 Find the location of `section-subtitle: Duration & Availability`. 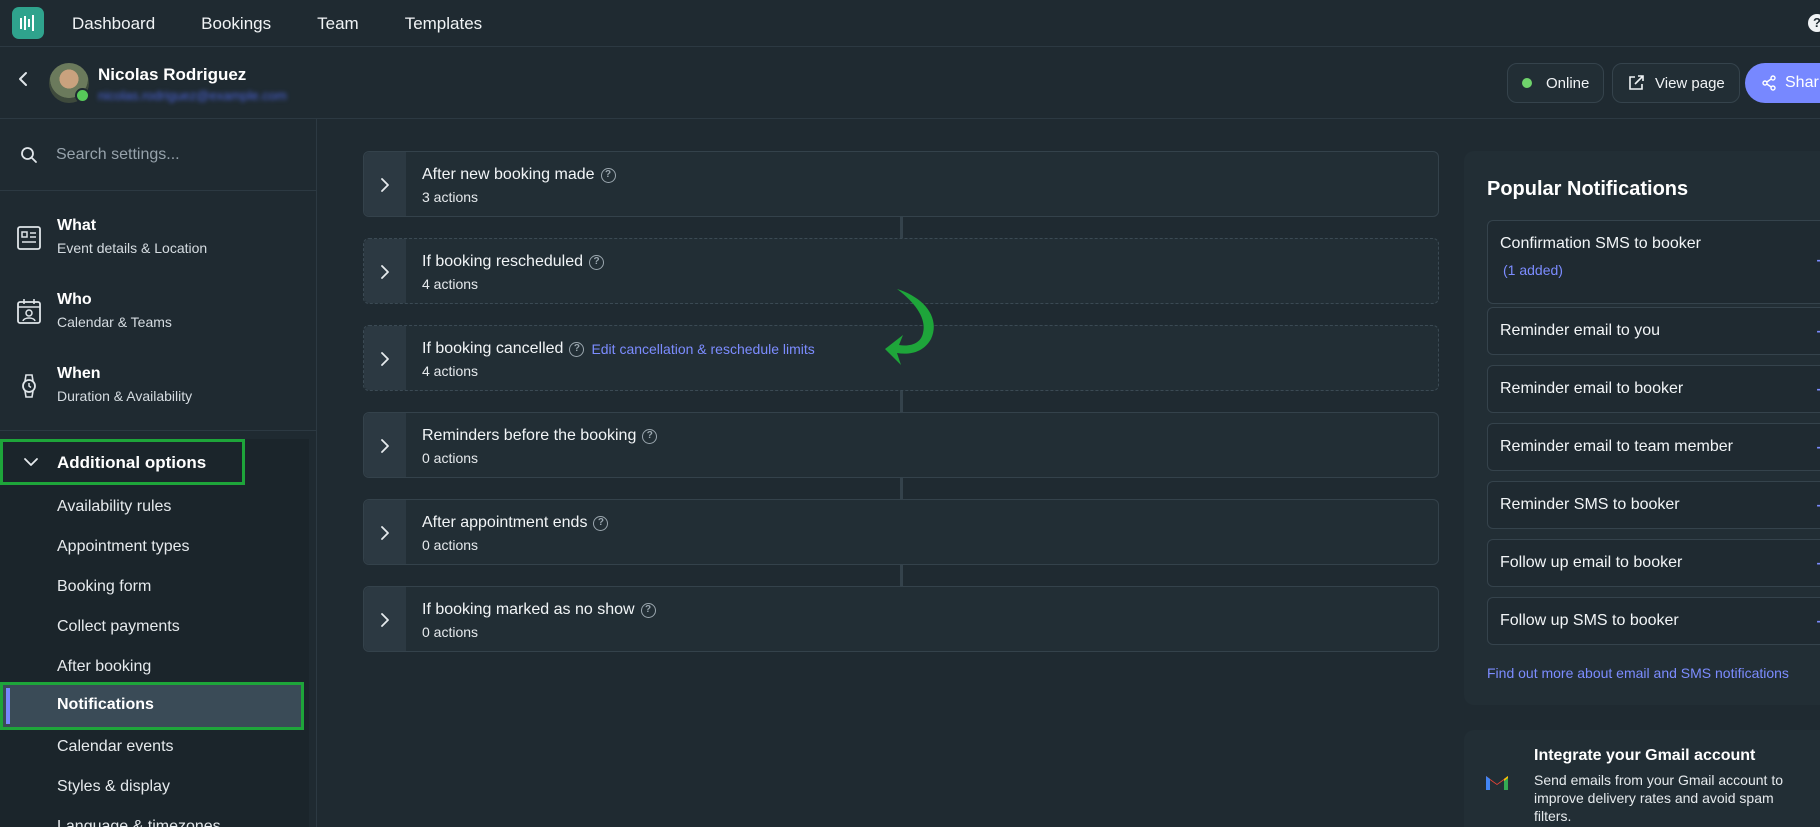

section-subtitle: Duration & Availability is located at coordinates (125, 396).